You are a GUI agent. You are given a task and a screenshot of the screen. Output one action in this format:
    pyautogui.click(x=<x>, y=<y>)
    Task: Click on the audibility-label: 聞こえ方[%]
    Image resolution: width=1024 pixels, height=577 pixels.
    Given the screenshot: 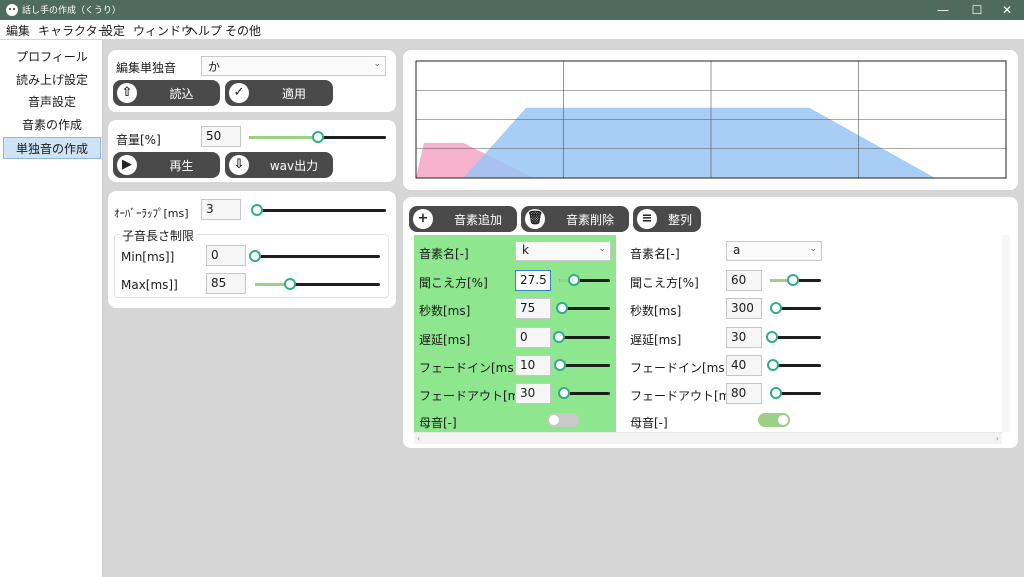 What is the action you would take?
    pyautogui.click(x=664, y=283)
    